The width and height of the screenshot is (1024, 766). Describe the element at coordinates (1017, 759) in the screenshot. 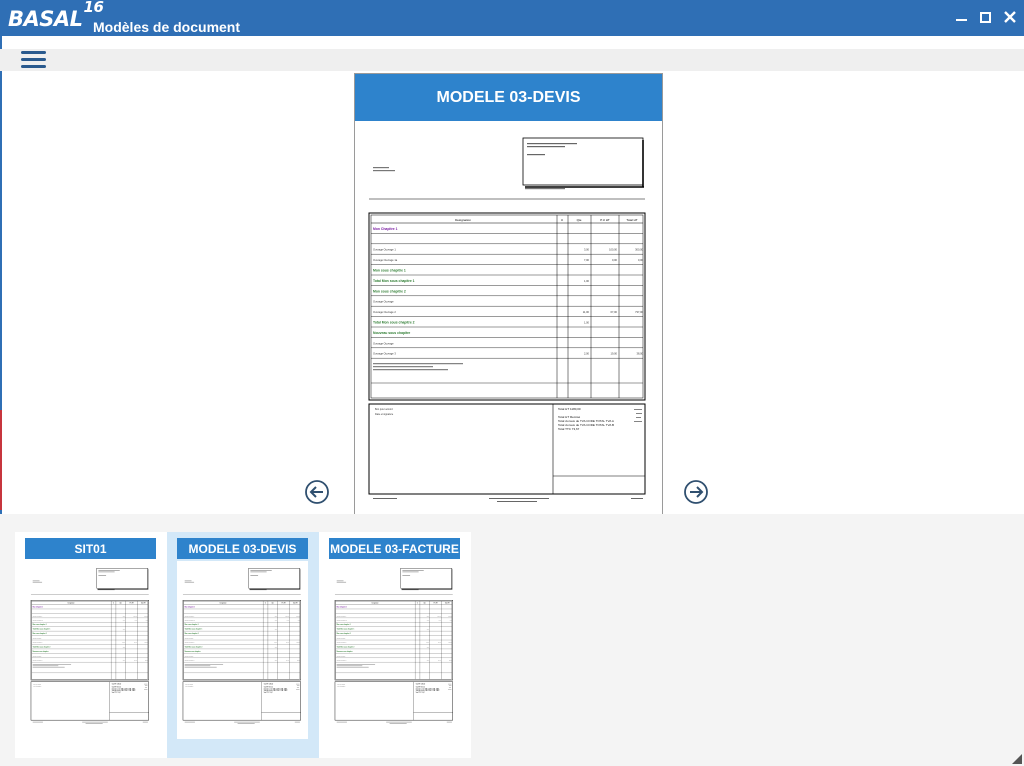

I see `resize-grip` at that location.